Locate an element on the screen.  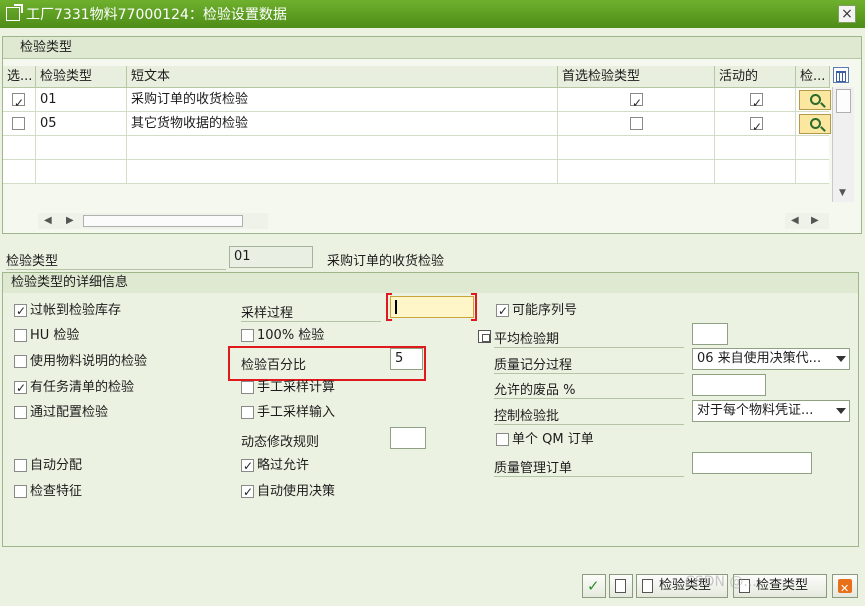
text-caret is located at coordinates (396, 307).